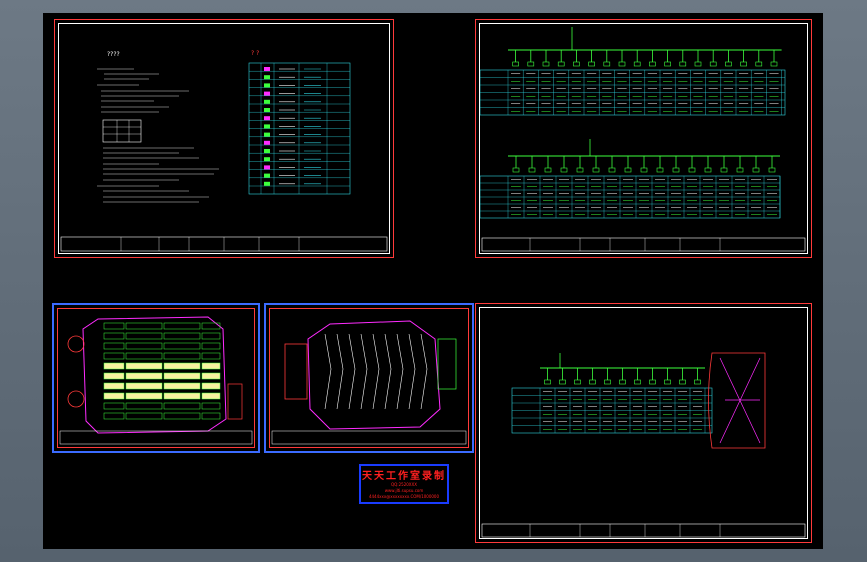 This screenshot has height=562, width=867. What do you see at coordinates (255, 53) in the screenshot?
I see `legend-title: ? ?` at bounding box center [255, 53].